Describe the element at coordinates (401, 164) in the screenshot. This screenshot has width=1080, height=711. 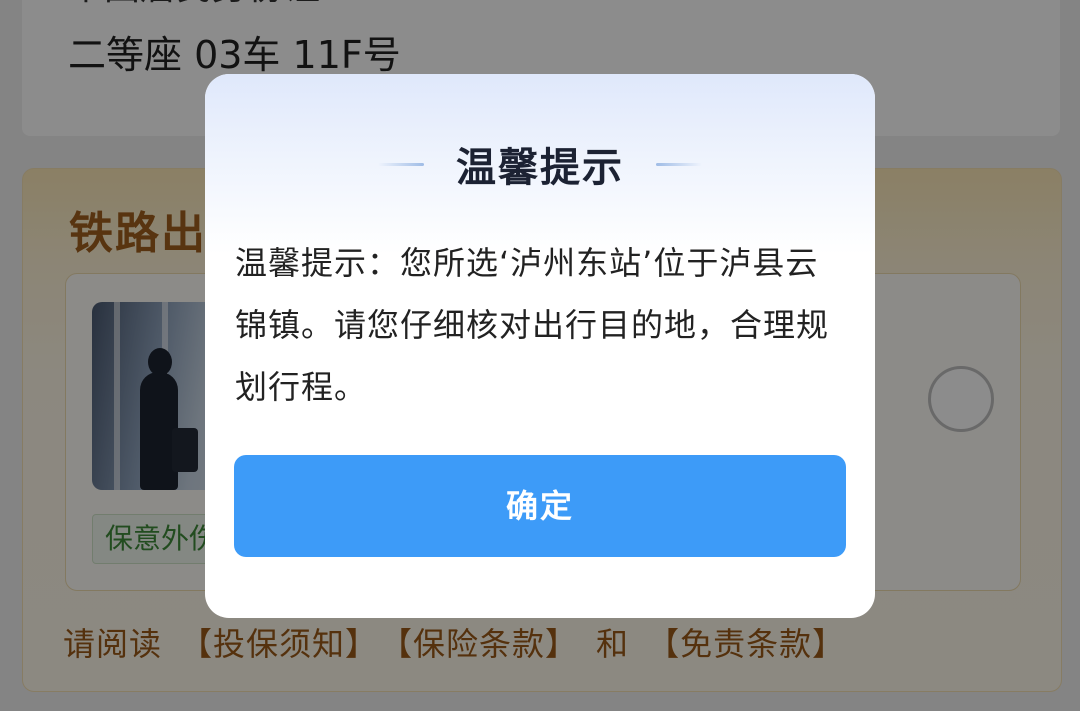
I see `title-decoration-left` at that location.